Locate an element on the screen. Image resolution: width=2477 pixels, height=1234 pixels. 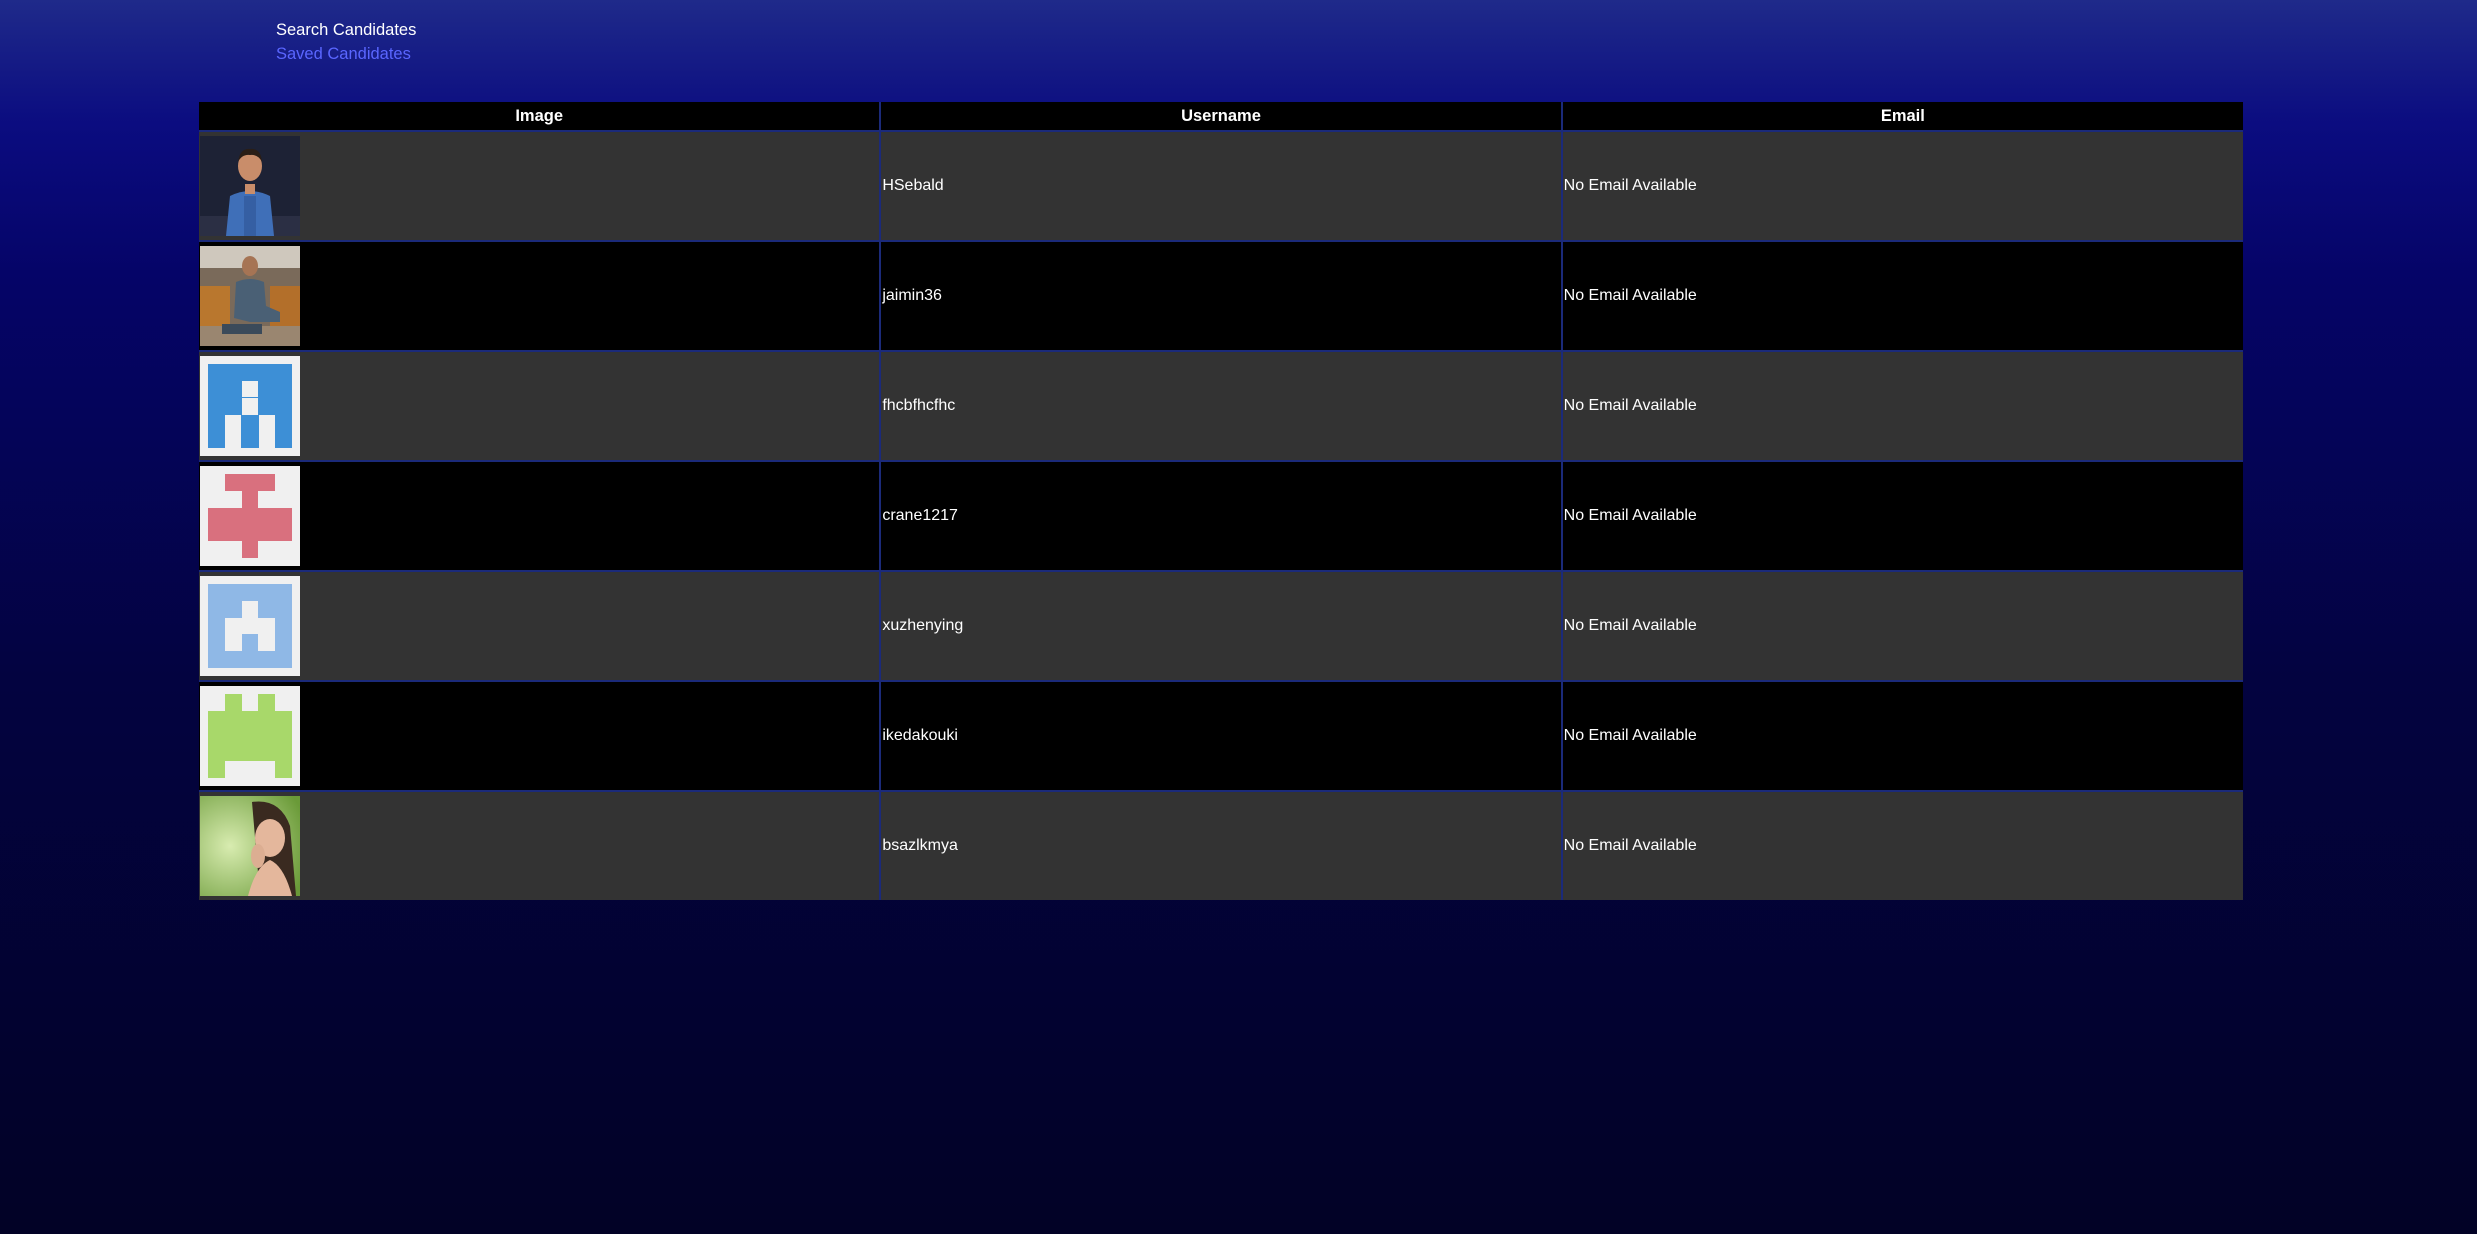
identicon-pink-avatar-icon is located at coordinates (250, 516).